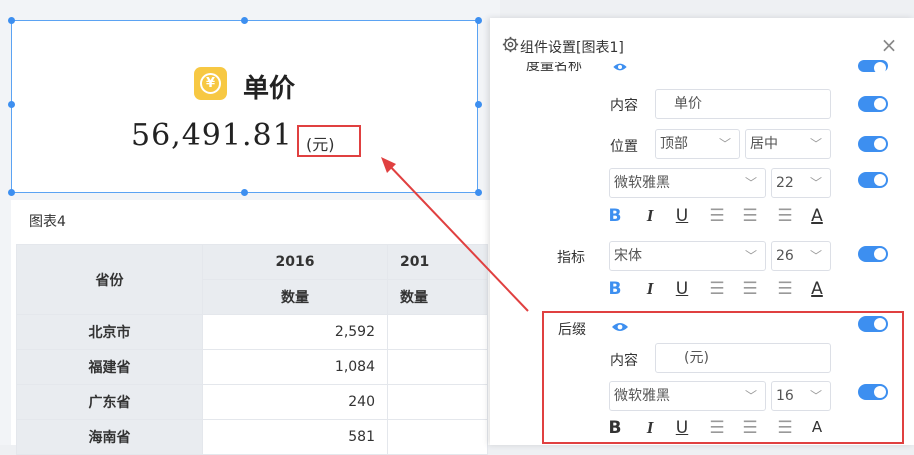 This screenshot has width=914, height=455. What do you see at coordinates (743, 358) in the screenshot?
I see `suffix-content-input: (元)` at bounding box center [743, 358].